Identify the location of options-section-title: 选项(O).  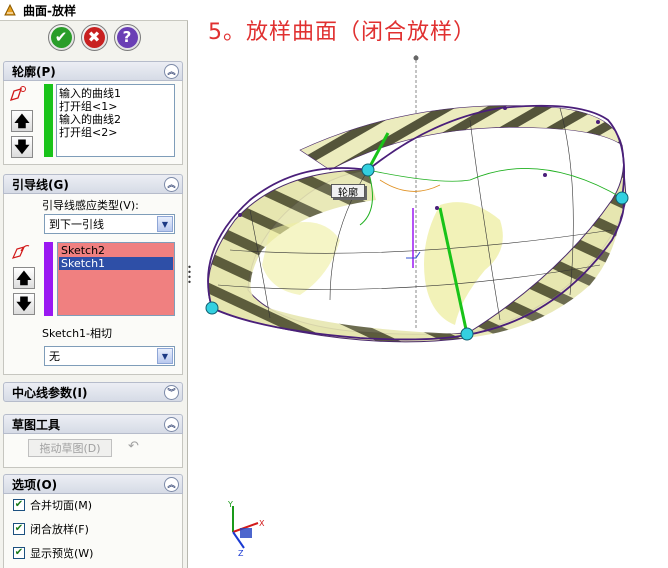
(35, 484).